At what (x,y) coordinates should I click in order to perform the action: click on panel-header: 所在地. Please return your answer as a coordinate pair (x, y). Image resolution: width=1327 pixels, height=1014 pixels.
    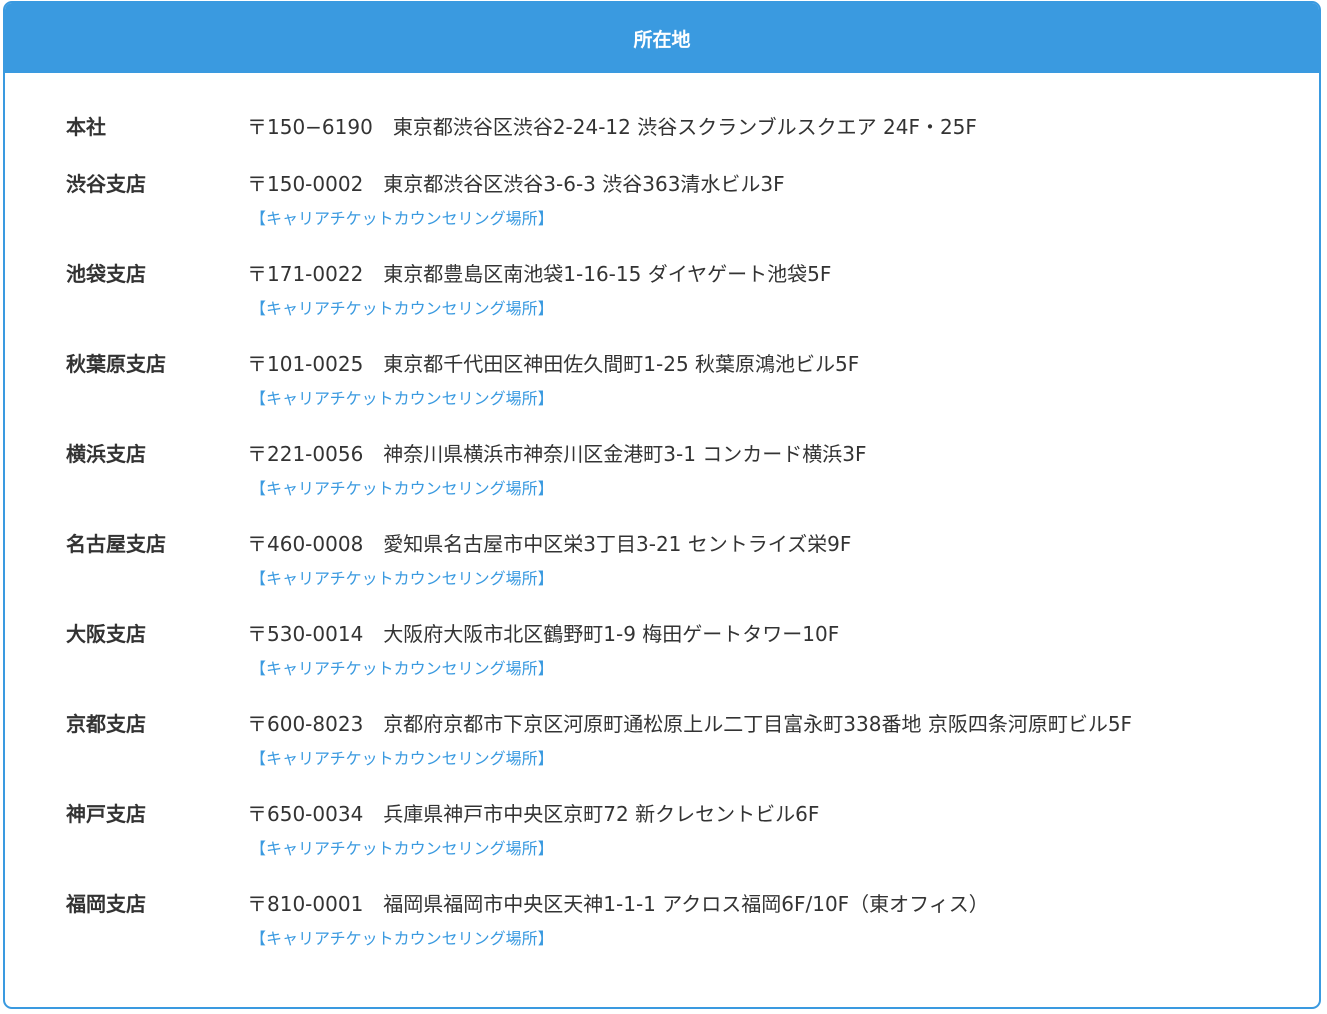
    Looking at the image, I should click on (662, 38).